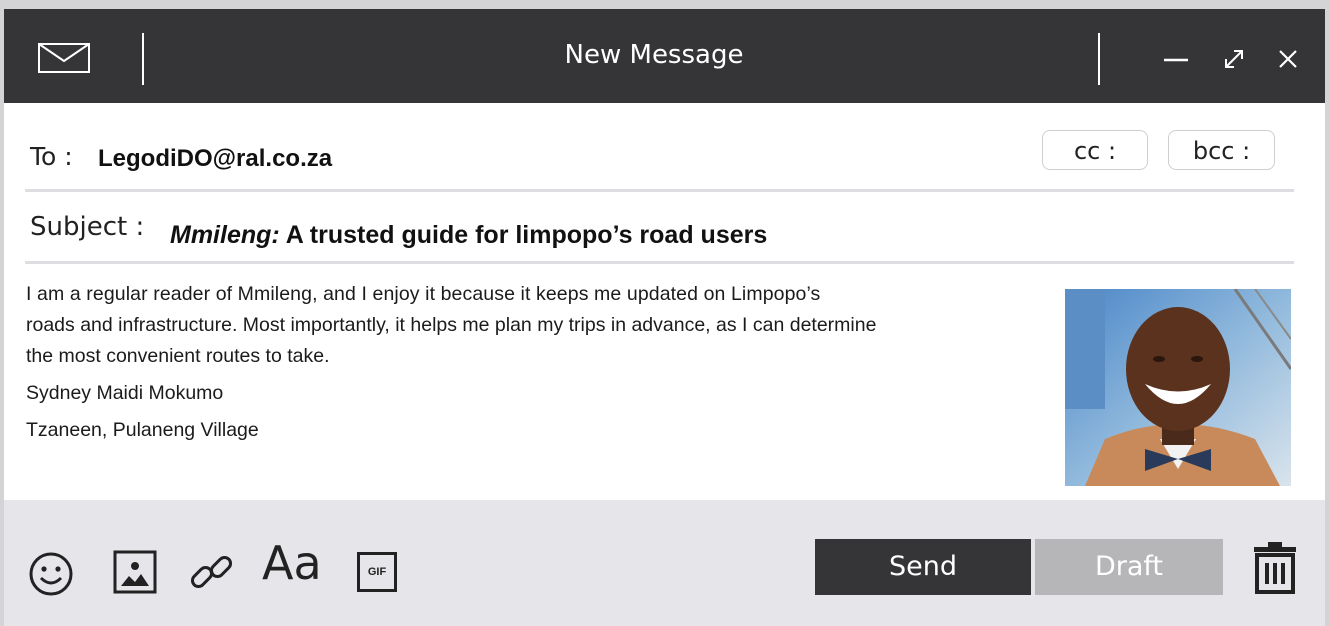  I want to click on signature-name: Sydney Maidi Mokumo, so click(125, 393).